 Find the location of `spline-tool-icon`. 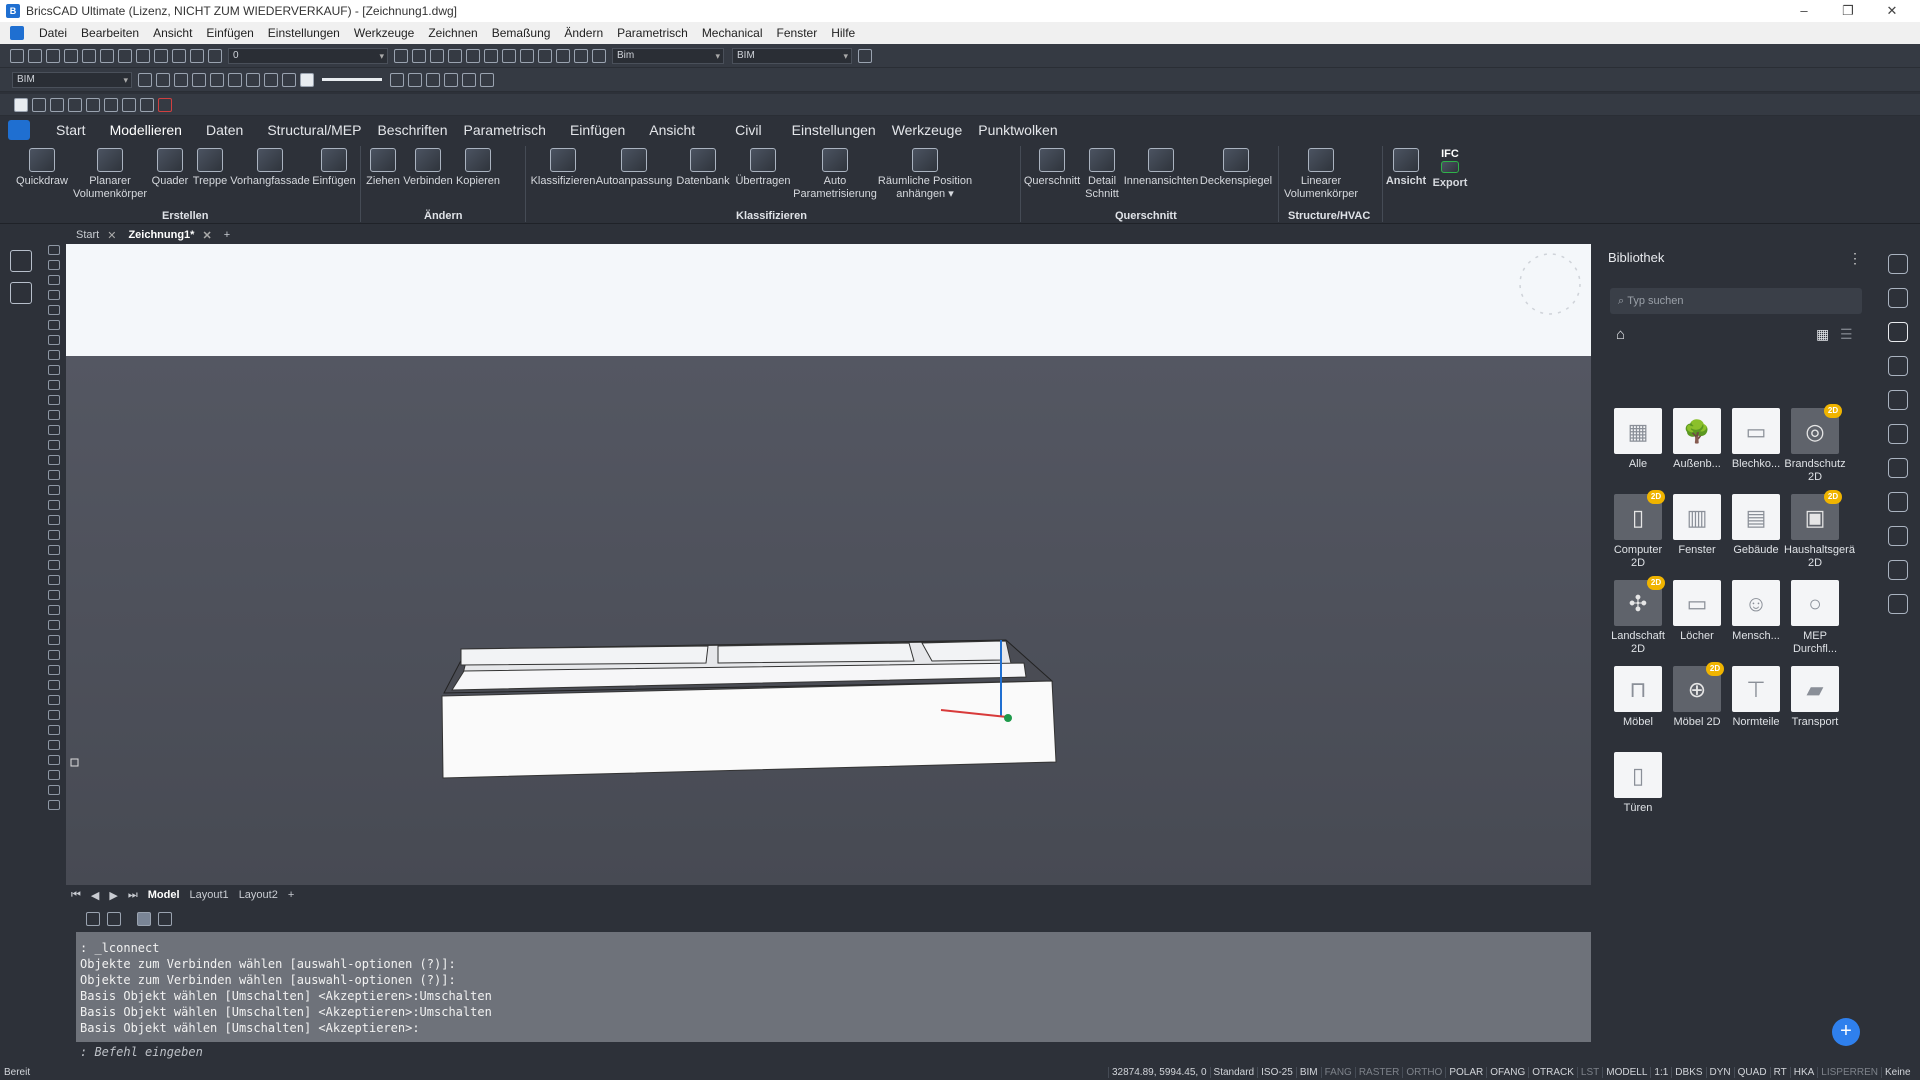

spline-tool-icon is located at coordinates (54, 325).